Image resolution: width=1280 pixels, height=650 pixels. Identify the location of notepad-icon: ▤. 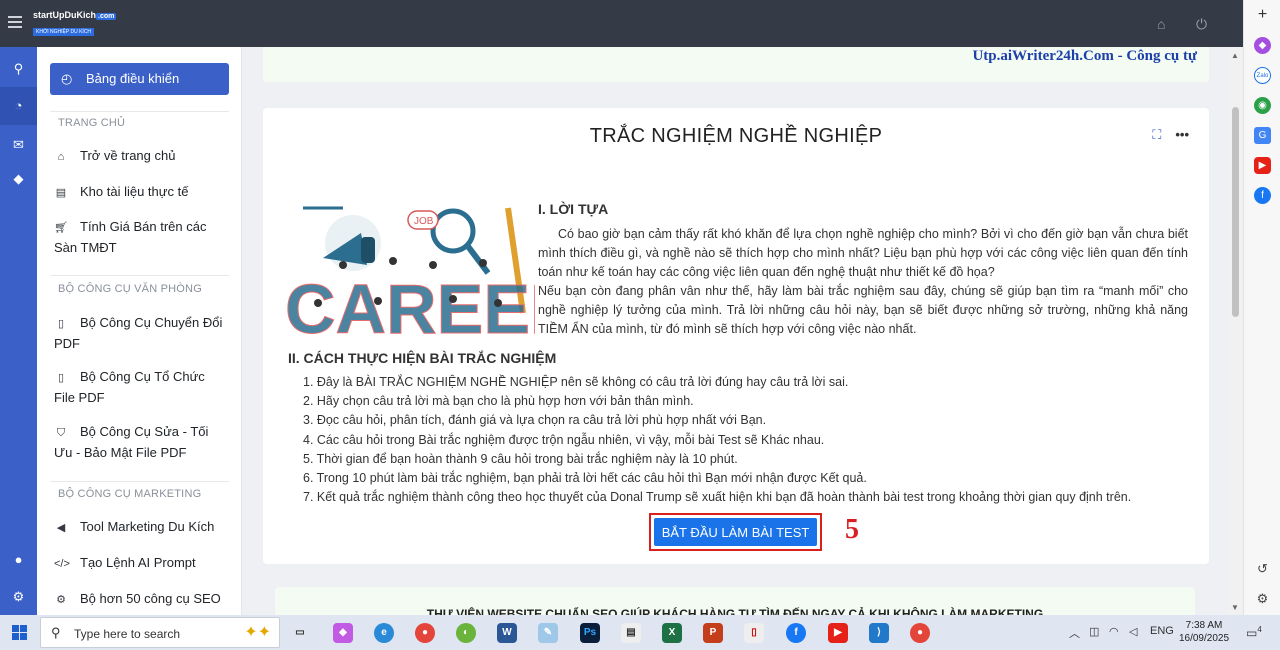
(631, 633).